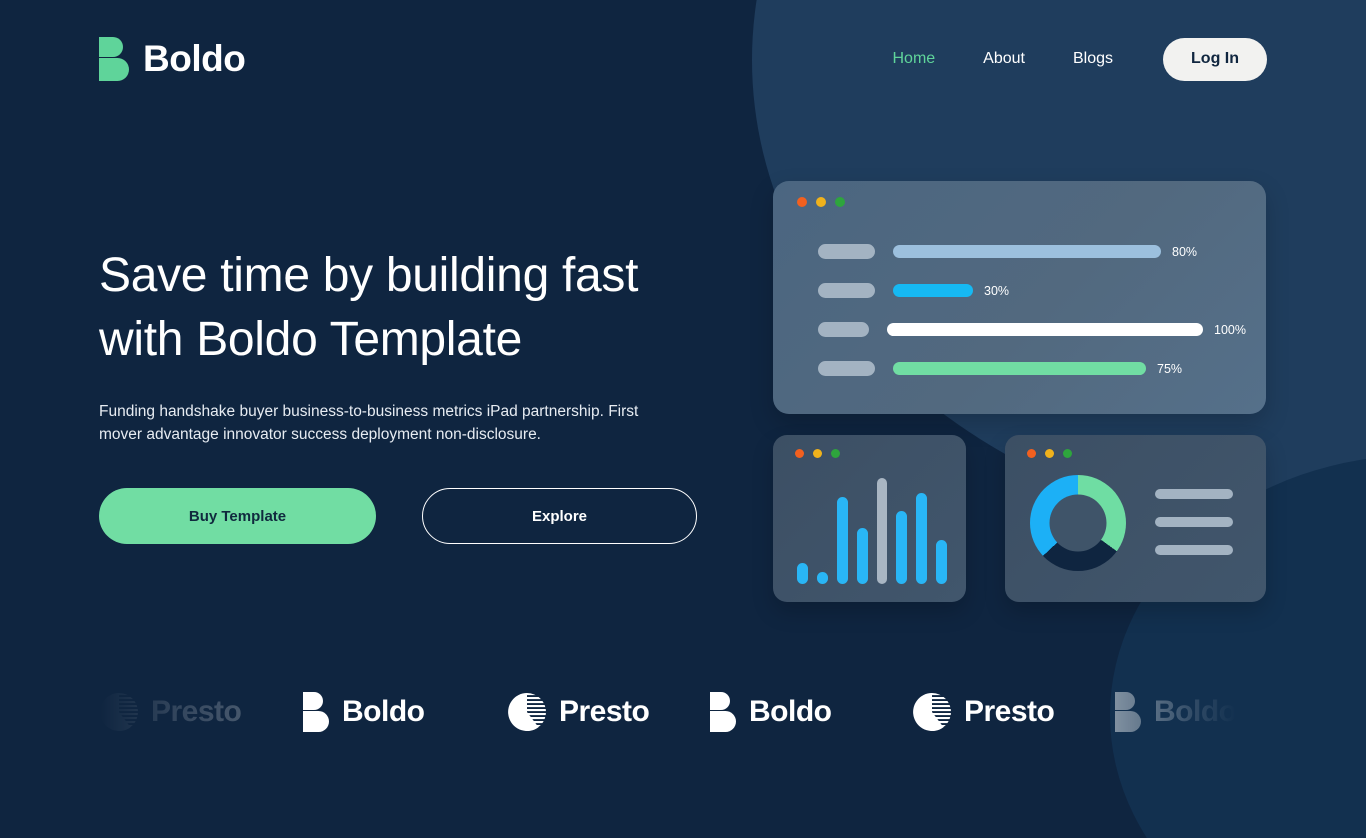 Image resolution: width=1366 pixels, height=838 pixels. What do you see at coordinates (1185, 251) in the screenshot?
I see `progress-value: 80%` at bounding box center [1185, 251].